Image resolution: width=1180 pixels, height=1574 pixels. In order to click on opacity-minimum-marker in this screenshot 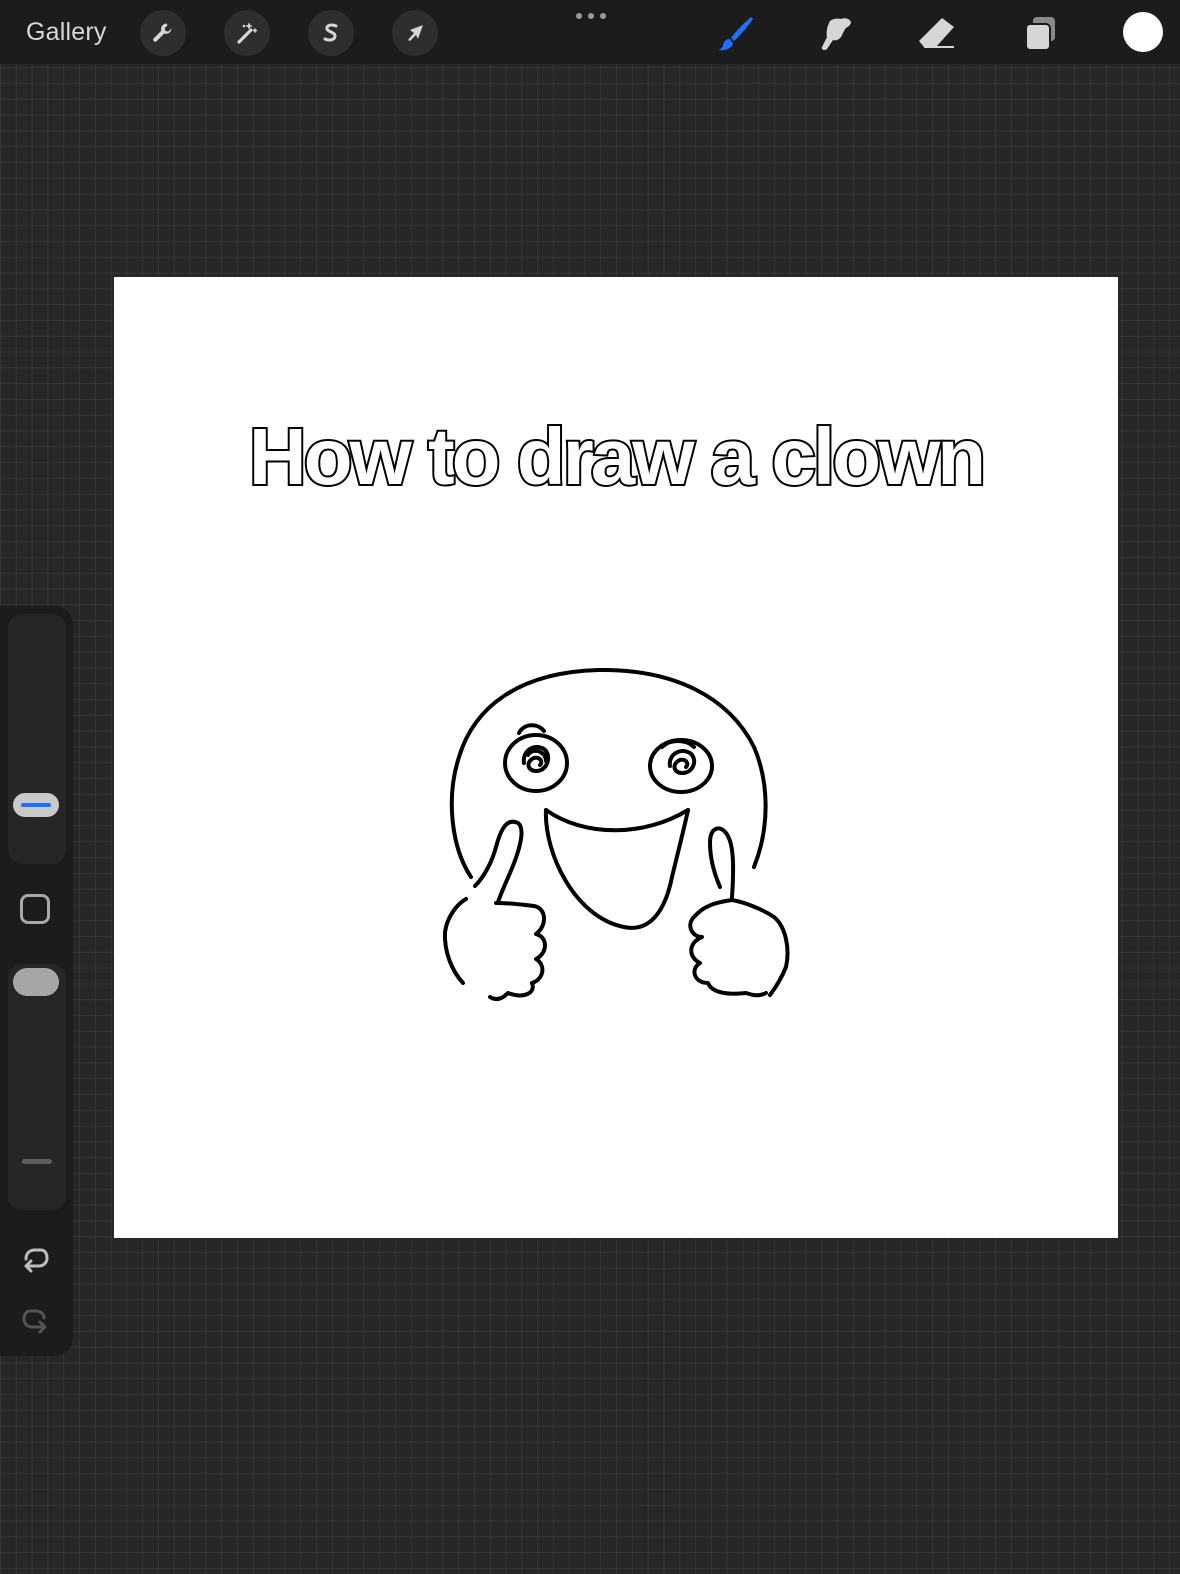, I will do `click(37, 1161)`.